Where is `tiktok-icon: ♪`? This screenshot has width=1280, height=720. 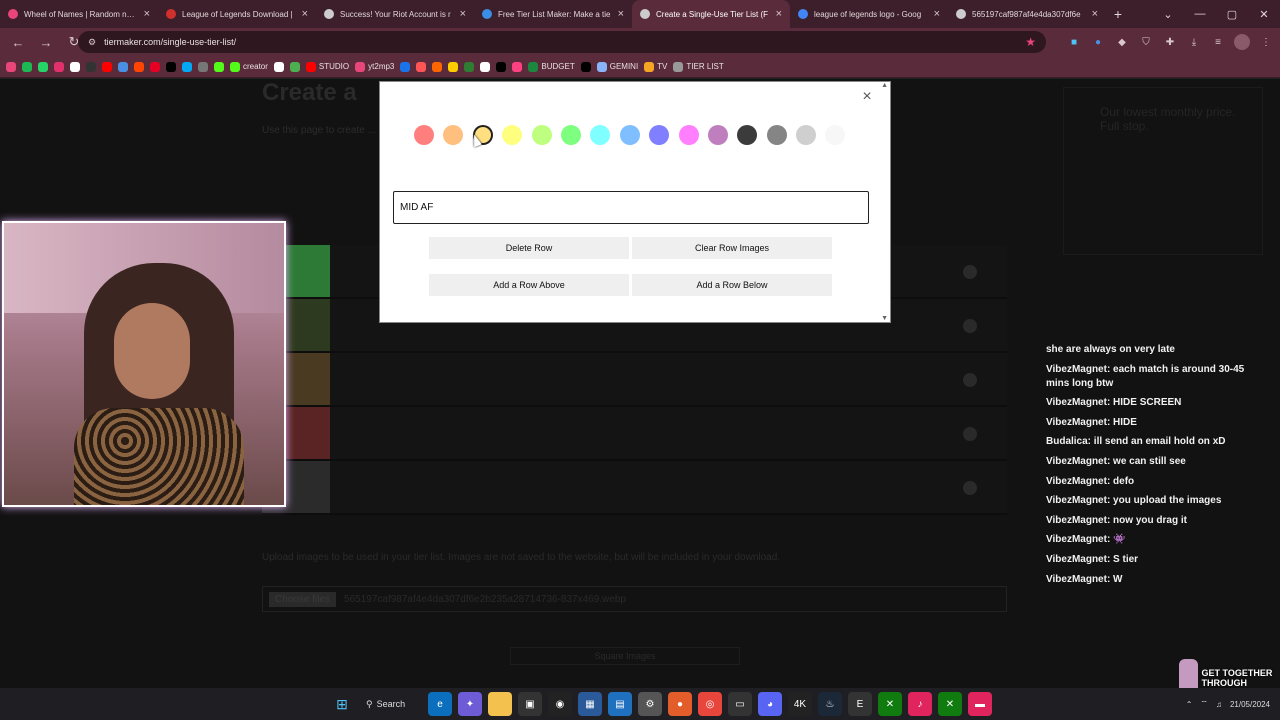 tiktok-icon: ♪ is located at coordinates (920, 704).